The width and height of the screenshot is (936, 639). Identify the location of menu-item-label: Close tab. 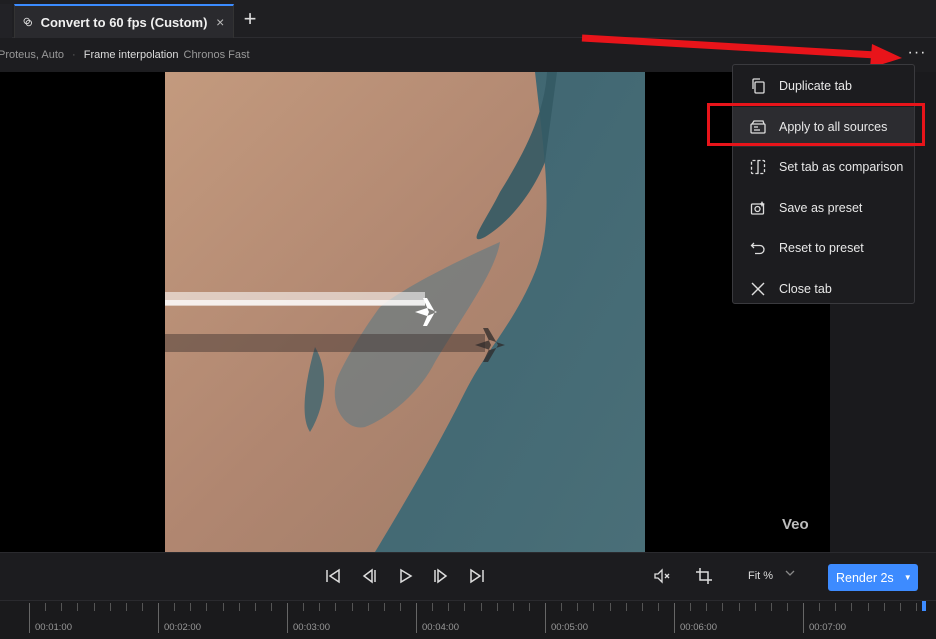
(805, 288).